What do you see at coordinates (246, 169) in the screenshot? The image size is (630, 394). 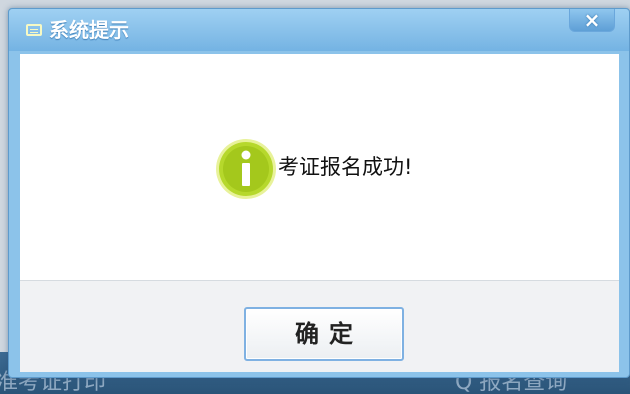 I see `info-icon` at bounding box center [246, 169].